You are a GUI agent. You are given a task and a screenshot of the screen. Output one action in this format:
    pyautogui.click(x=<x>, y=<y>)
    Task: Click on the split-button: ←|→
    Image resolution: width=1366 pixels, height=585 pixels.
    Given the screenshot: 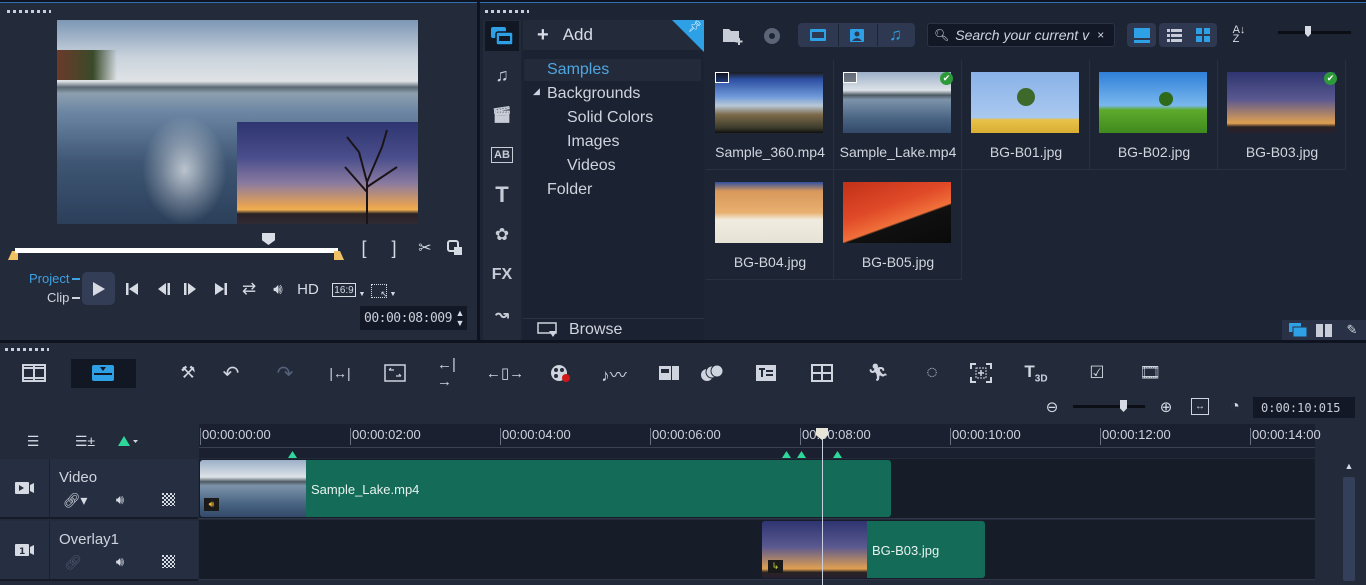 What is the action you would take?
    pyautogui.click(x=450, y=373)
    